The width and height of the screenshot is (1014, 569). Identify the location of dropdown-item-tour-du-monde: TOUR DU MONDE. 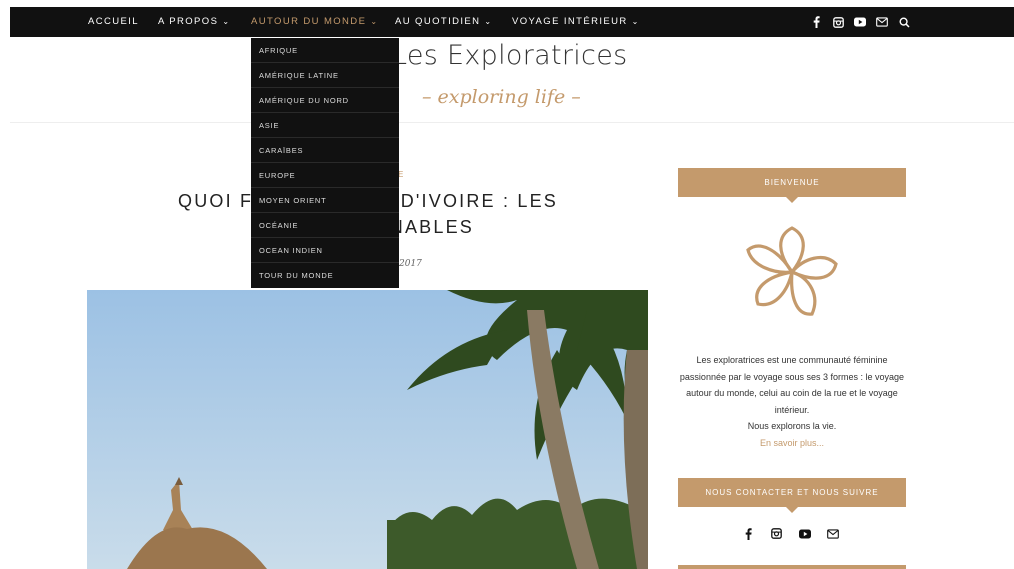
(325, 275).